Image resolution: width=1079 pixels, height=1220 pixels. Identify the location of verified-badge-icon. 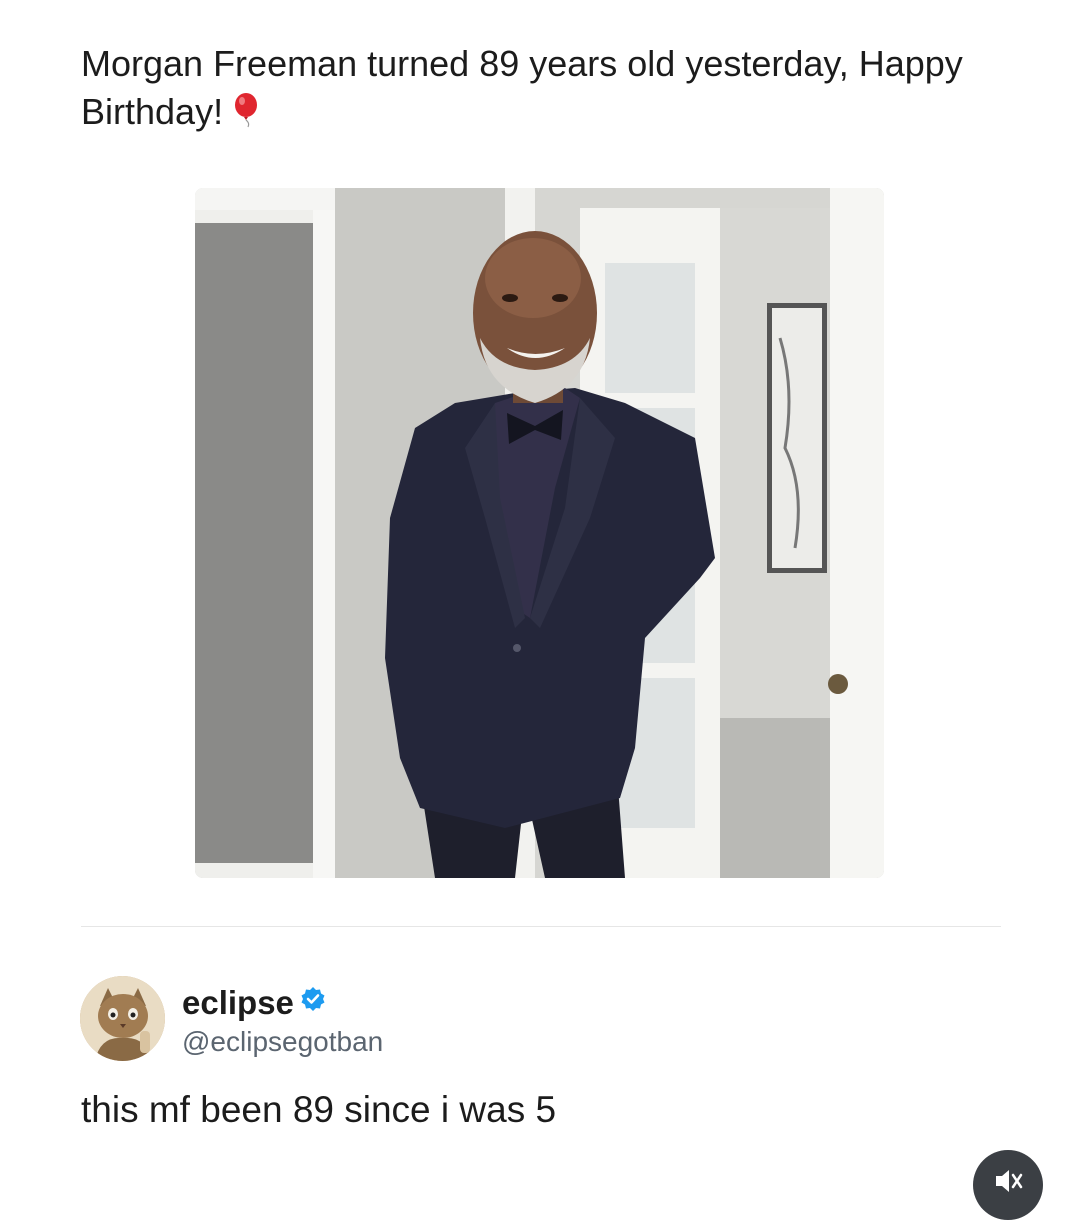
(313, 1001).